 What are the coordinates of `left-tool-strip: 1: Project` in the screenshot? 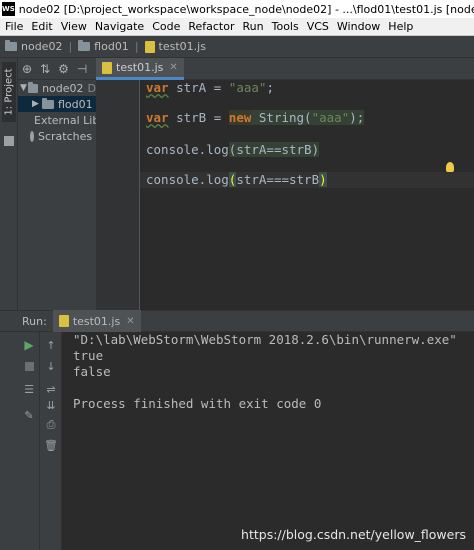 It's located at (9, 184).